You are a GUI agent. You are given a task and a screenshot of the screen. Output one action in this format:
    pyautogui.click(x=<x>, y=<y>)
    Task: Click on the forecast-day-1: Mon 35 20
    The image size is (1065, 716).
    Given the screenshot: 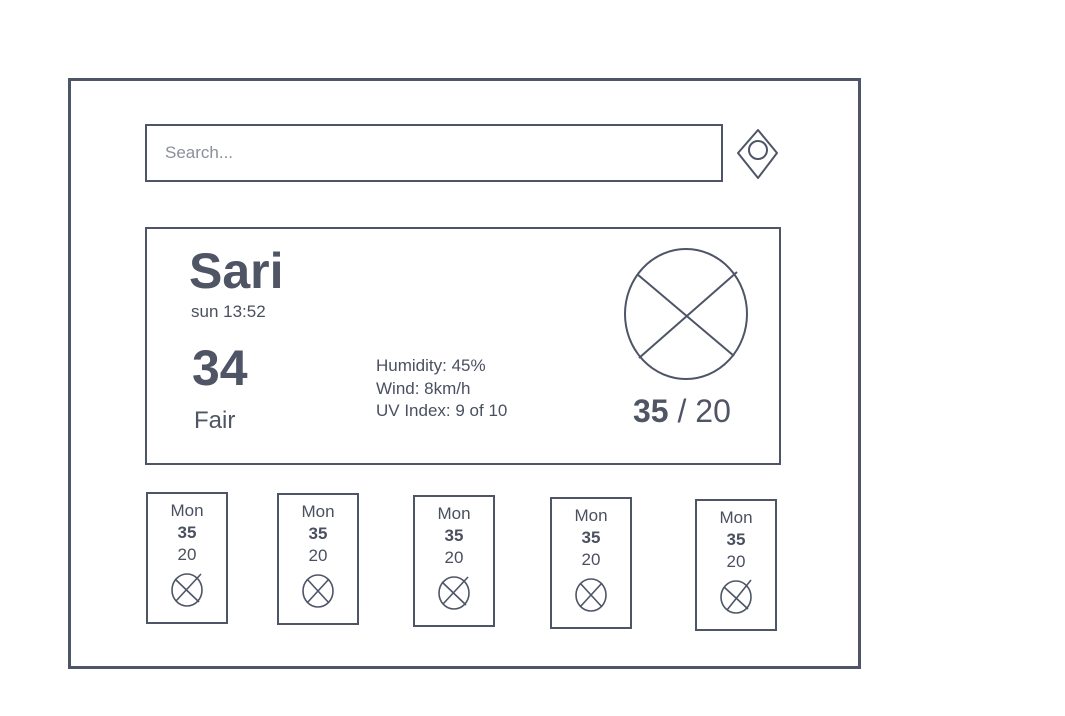 What is the action you would take?
    pyautogui.click(x=187, y=558)
    